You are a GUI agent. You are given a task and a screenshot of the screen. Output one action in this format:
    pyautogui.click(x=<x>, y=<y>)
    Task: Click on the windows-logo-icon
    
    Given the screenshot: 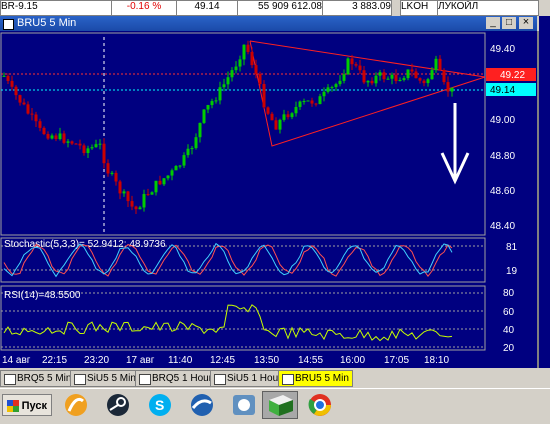 What is the action you would take?
    pyautogui.click(x=13, y=406)
    